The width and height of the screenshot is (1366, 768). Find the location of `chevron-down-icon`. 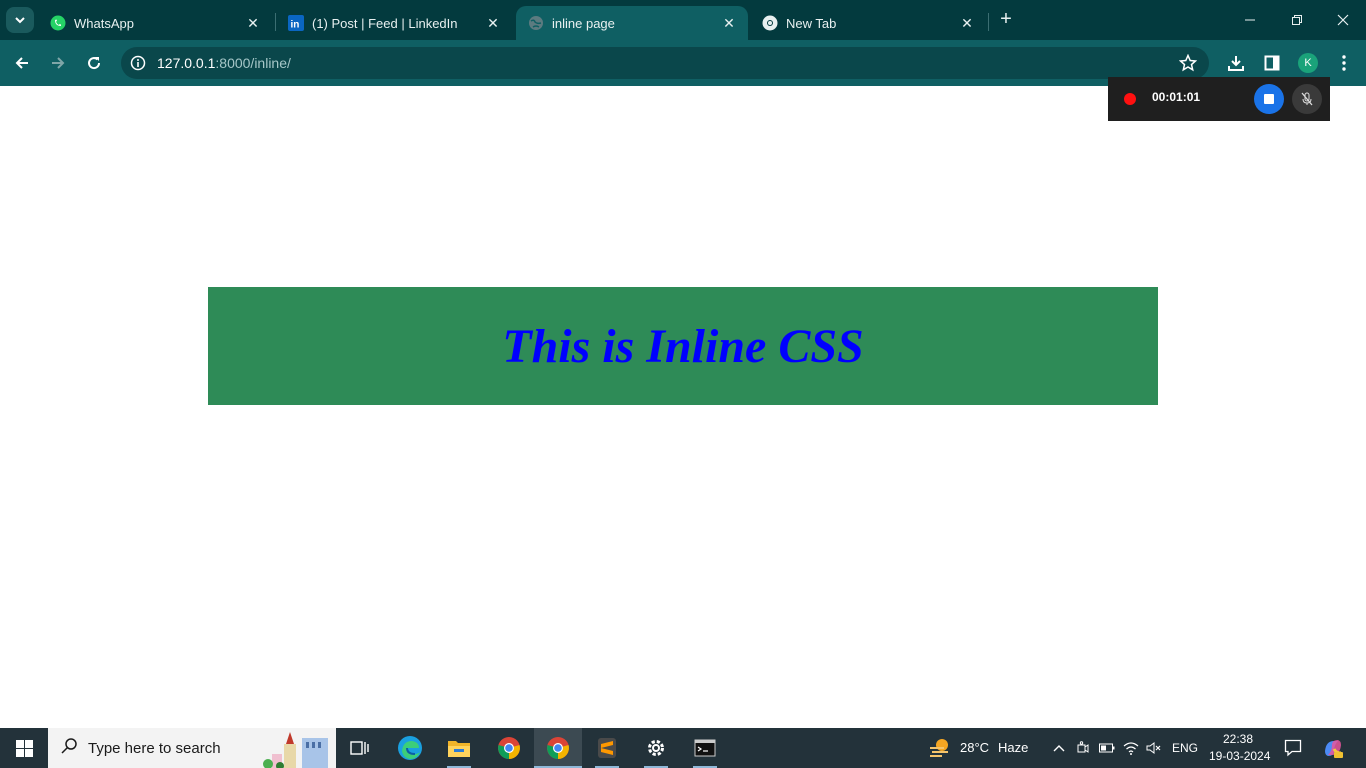

chevron-down-icon is located at coordinates (20, 20).